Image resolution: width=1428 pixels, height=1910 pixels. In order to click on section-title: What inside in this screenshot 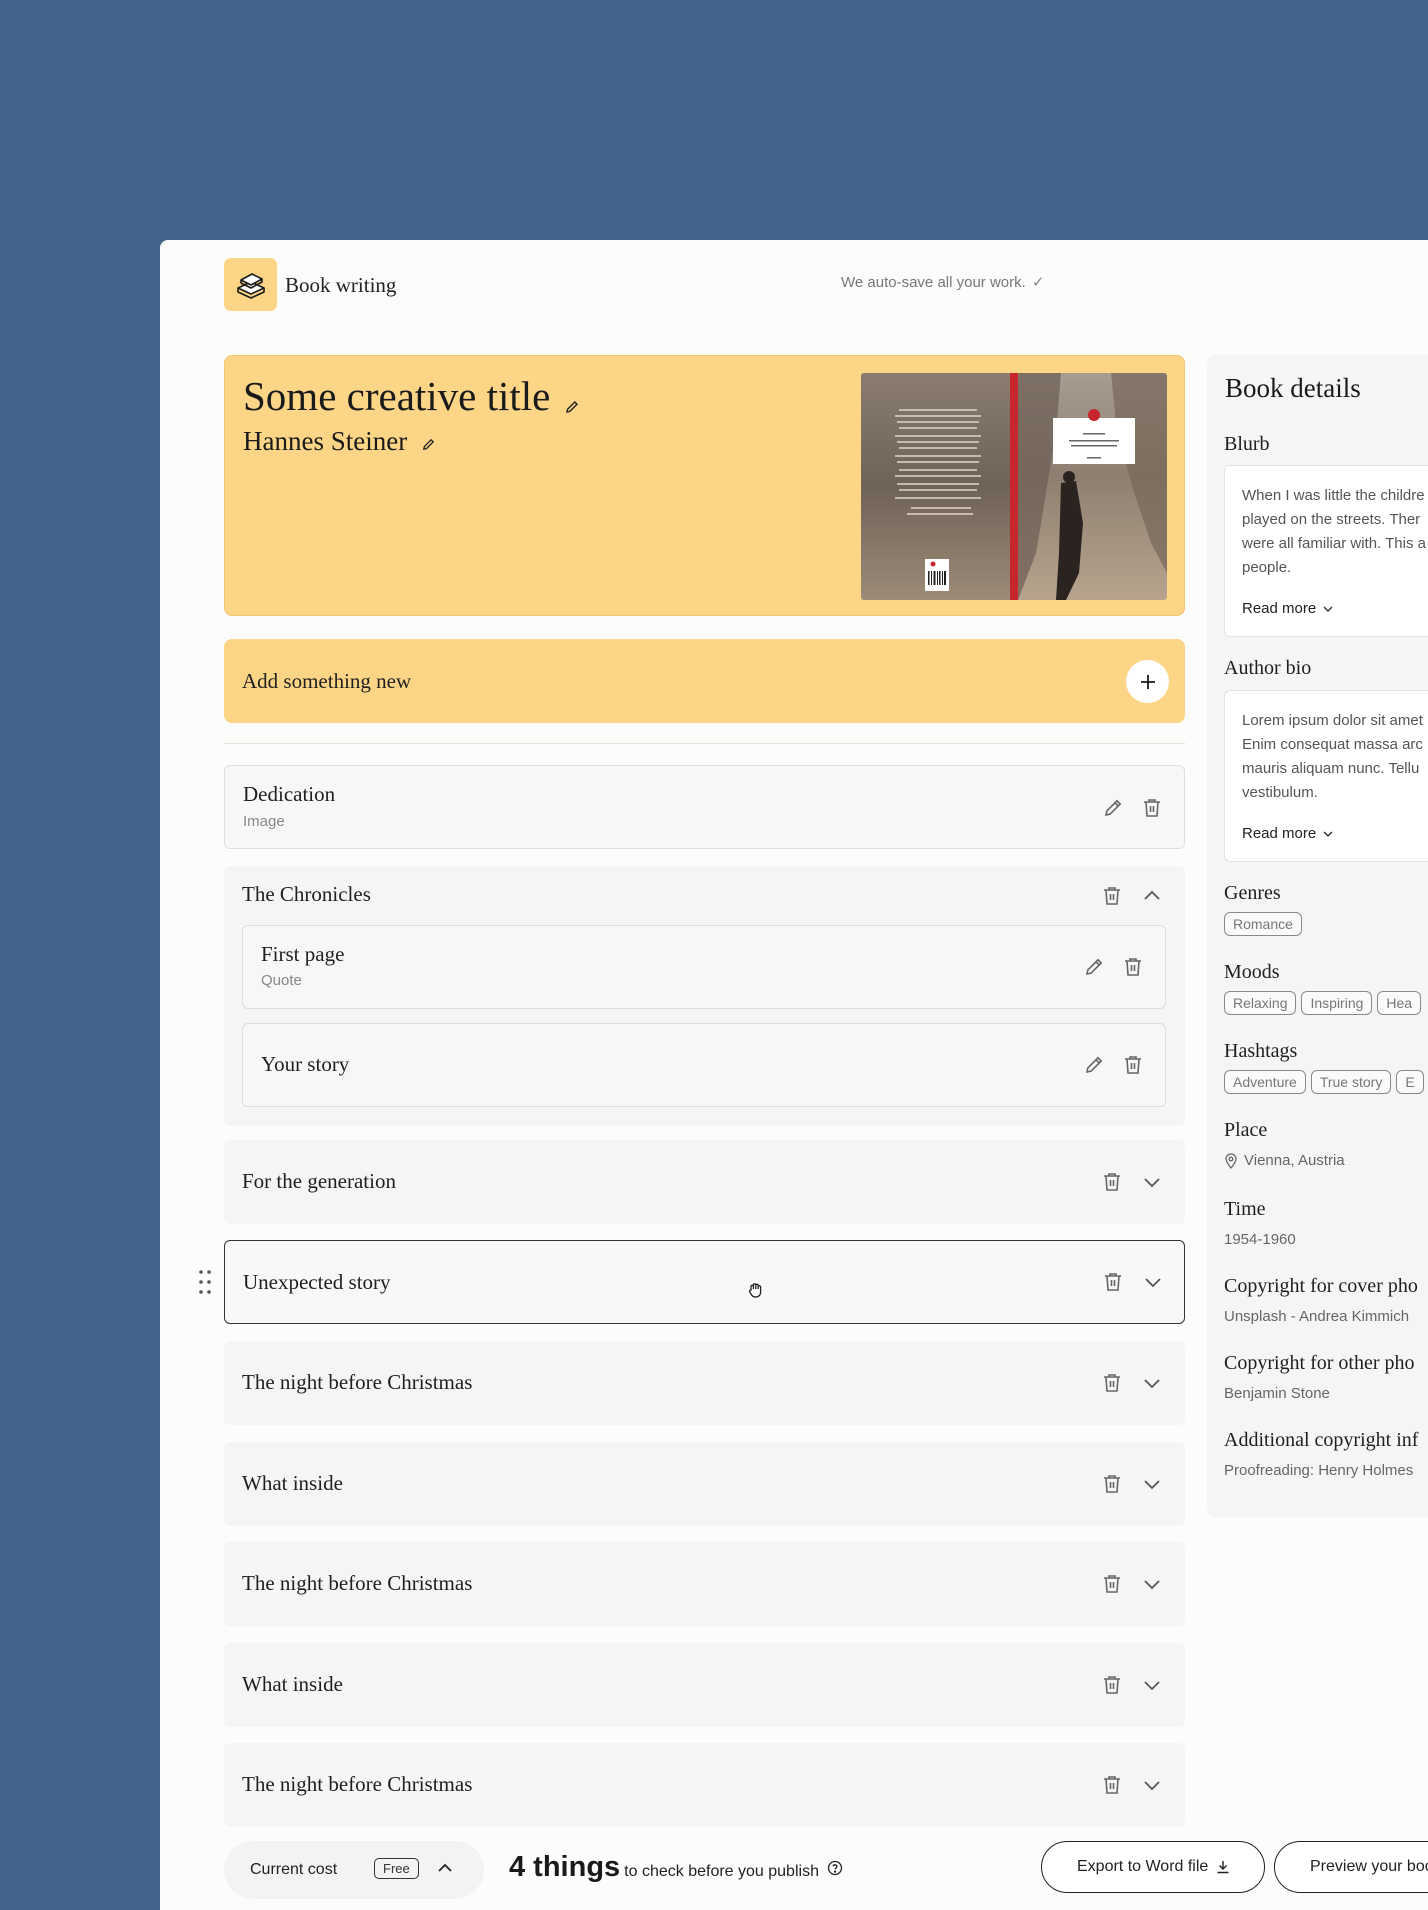, I will do `click(292, 1483)`.